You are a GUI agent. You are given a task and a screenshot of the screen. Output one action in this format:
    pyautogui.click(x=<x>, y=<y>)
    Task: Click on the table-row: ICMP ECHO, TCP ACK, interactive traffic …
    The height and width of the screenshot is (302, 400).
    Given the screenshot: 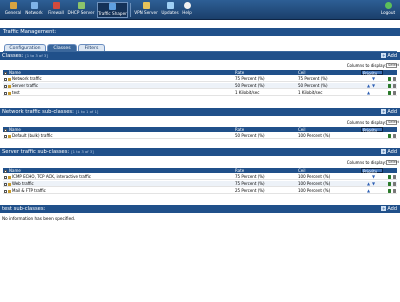 What is the action you would take?
    pyautogui.click(x=200, y=177)
    